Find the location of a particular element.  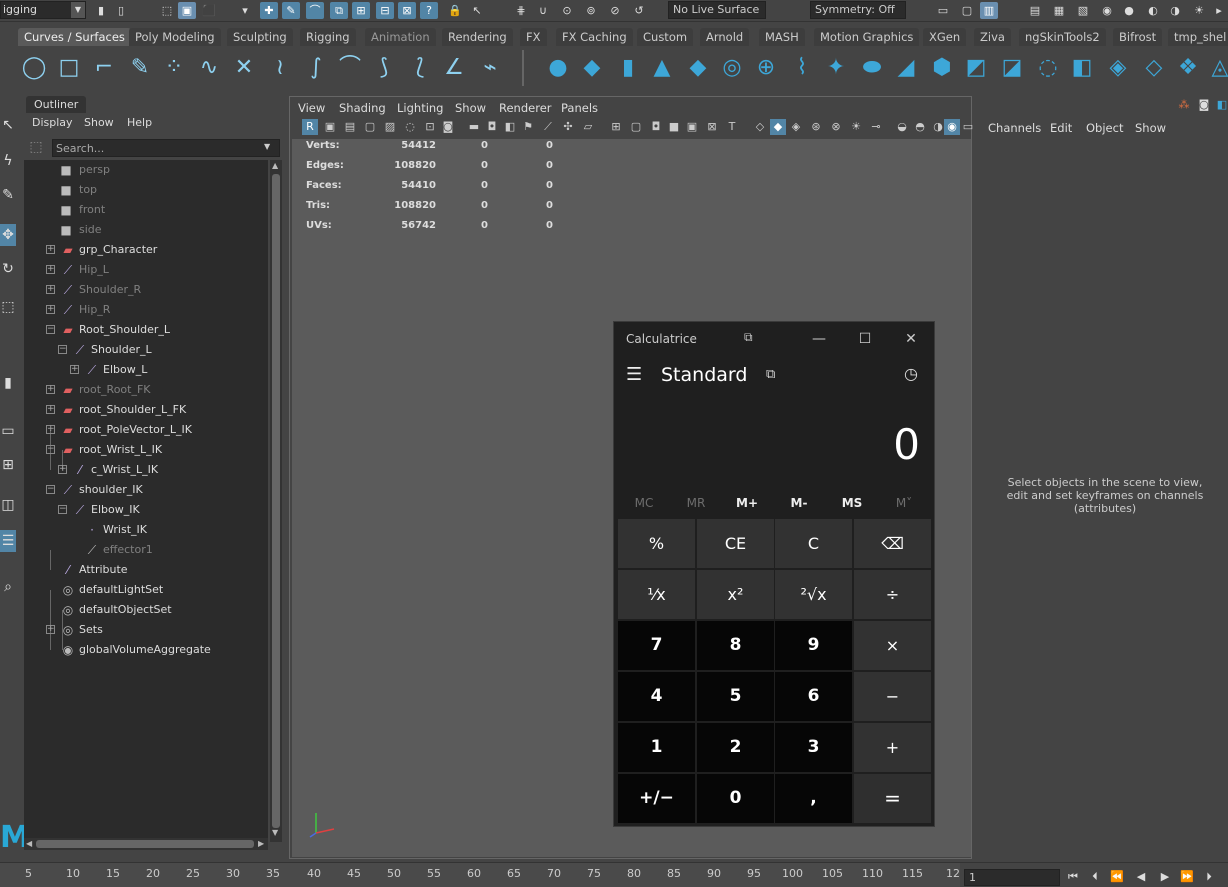

scale-tool-icon: ⬚ is located at coordinates (8, 307).